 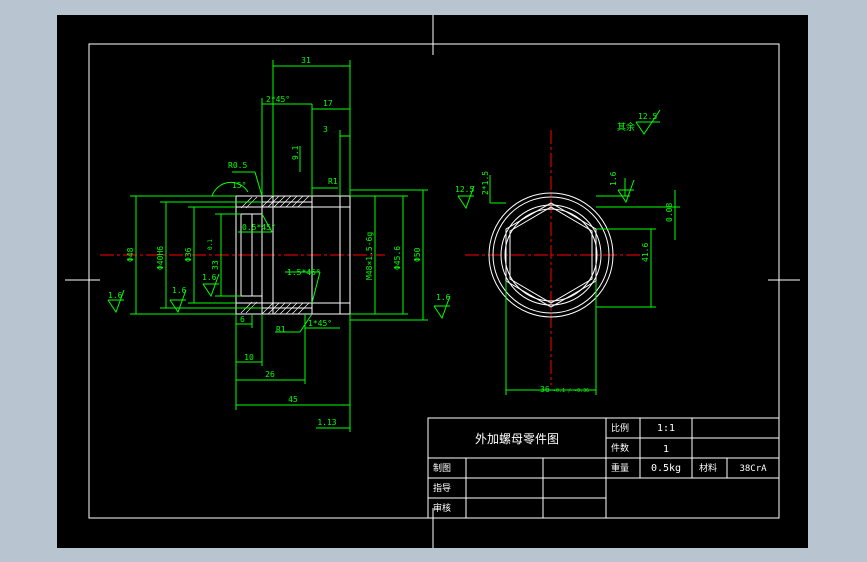 I want to click on dim-17: 17, so click(x=328, y=103).